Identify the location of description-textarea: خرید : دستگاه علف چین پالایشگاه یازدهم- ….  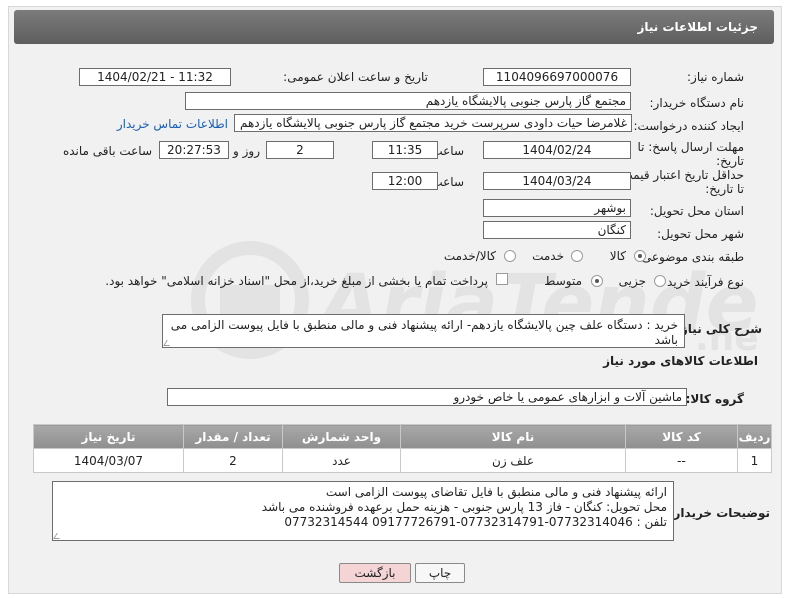
(423, 331).